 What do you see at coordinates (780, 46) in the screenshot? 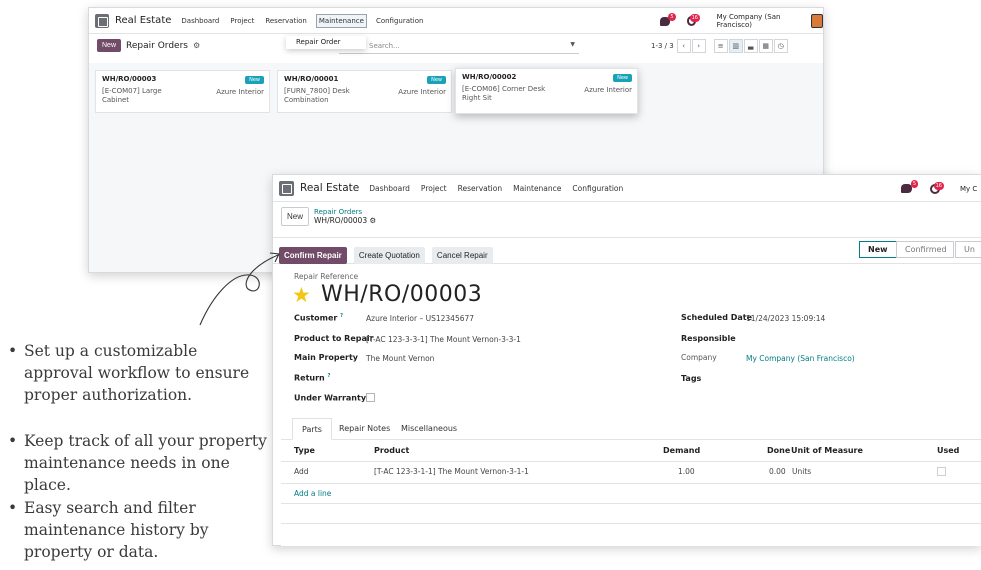
I see `activity-view-icon: ◷` at bounding box center [780, 46].